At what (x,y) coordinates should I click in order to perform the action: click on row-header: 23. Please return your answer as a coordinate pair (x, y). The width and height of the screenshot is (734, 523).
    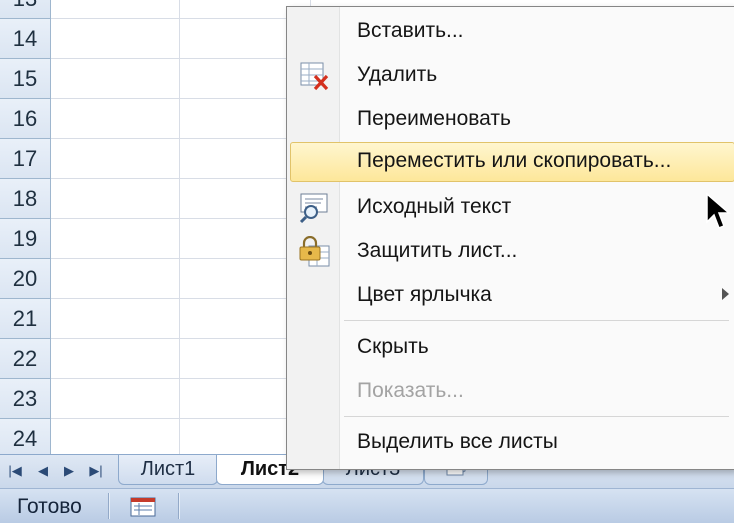
    Looking at the image, I should click on (25, 399).